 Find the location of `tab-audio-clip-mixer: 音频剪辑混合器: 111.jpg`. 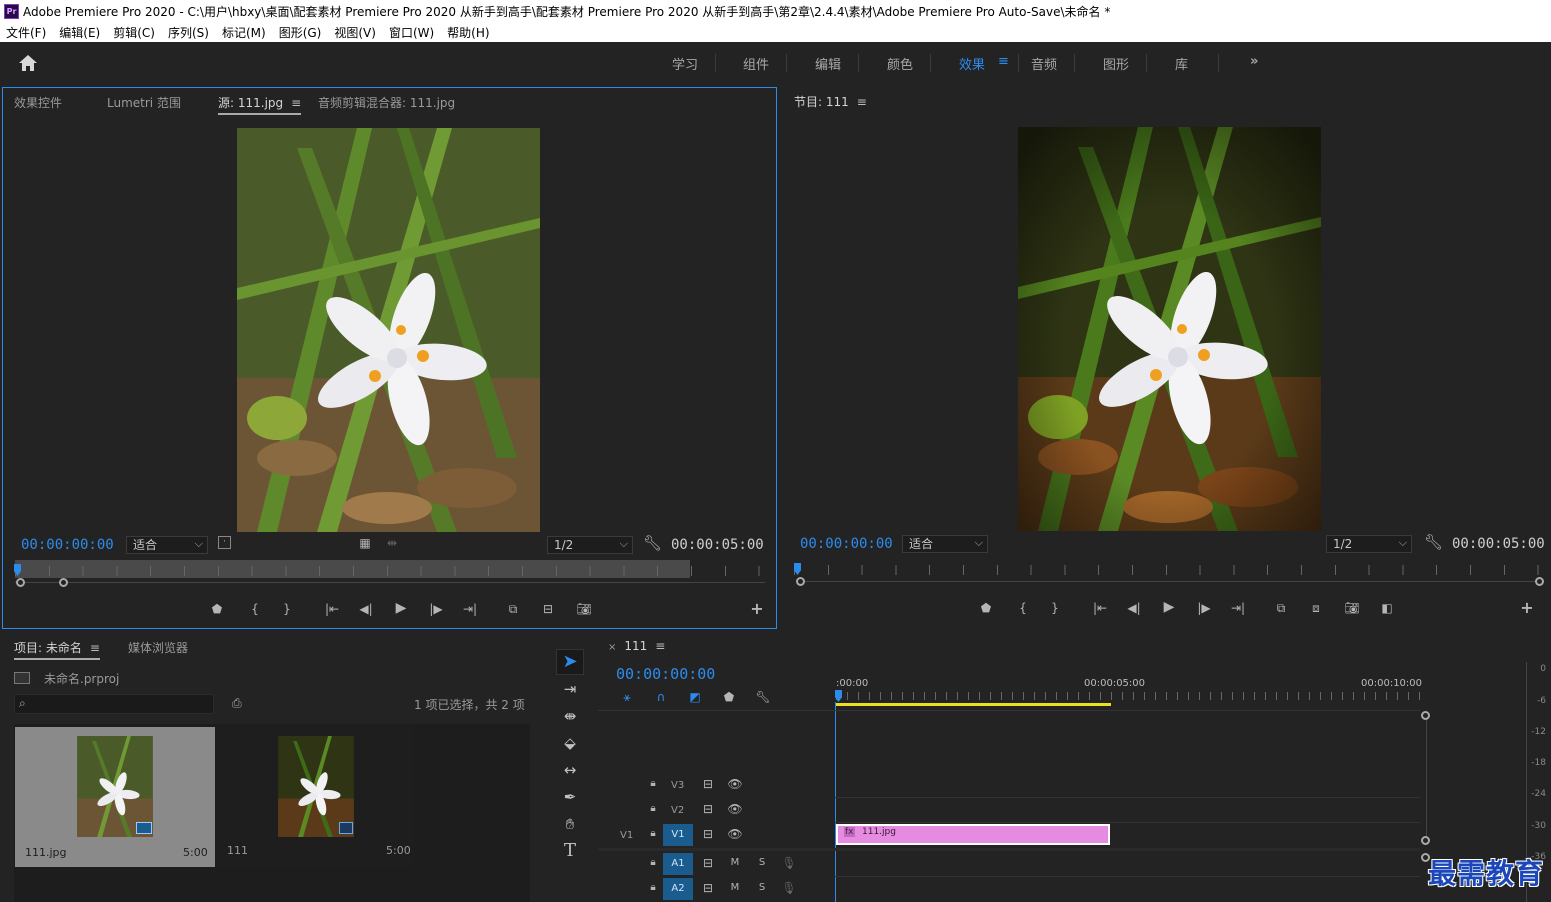

tab-audio-clip-mixer: 音频剪辑混合器: 111.jpg is located at coordinates (386, 102).